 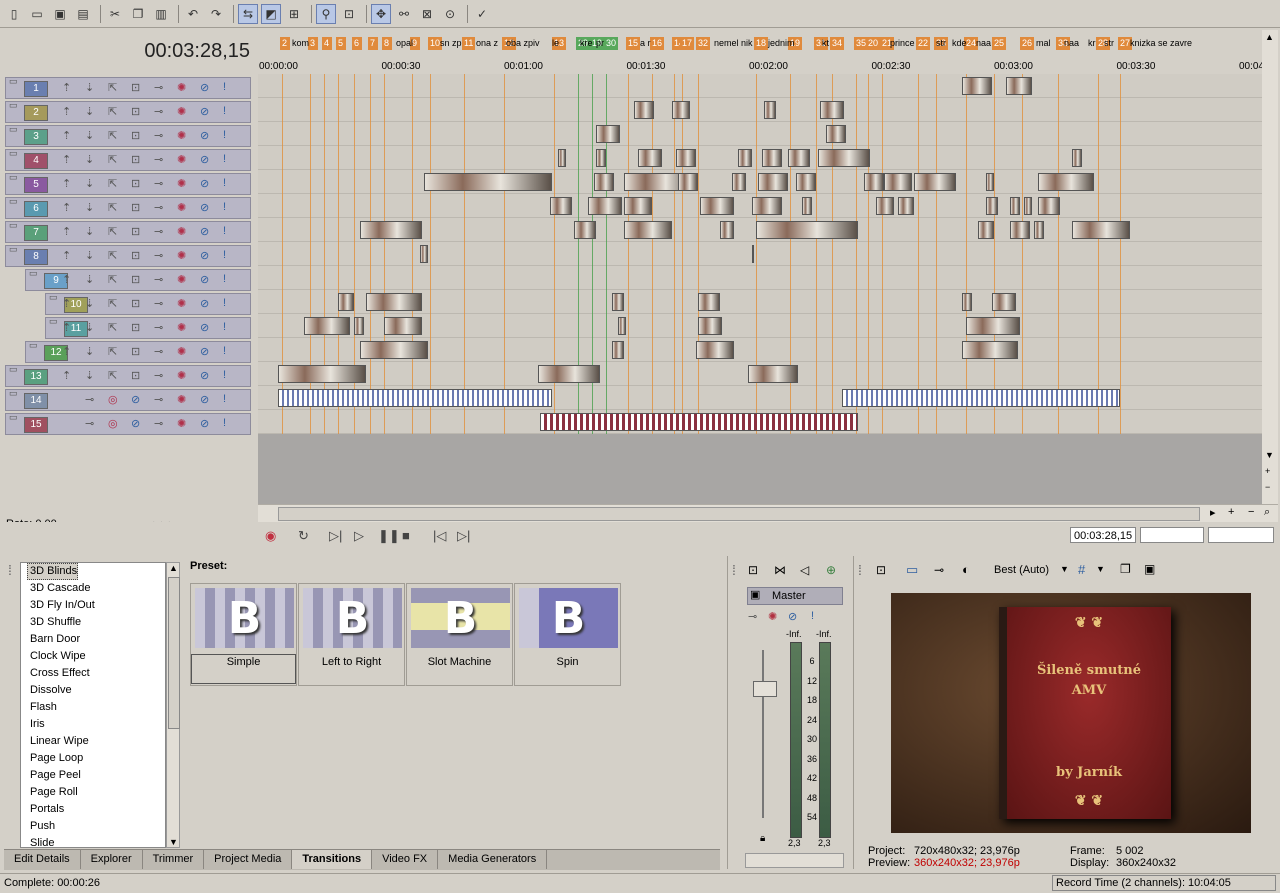 I want to click on transition-list-item: Slide, so click(x=93, y=841).